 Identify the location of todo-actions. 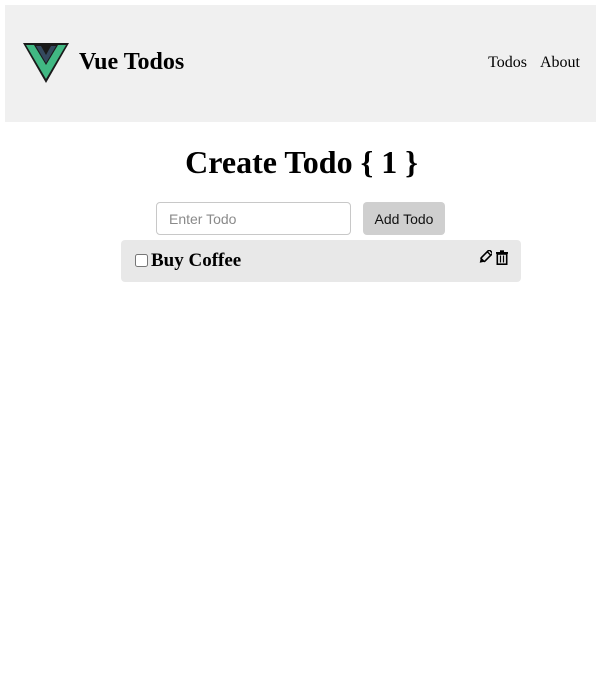
(493, 257).